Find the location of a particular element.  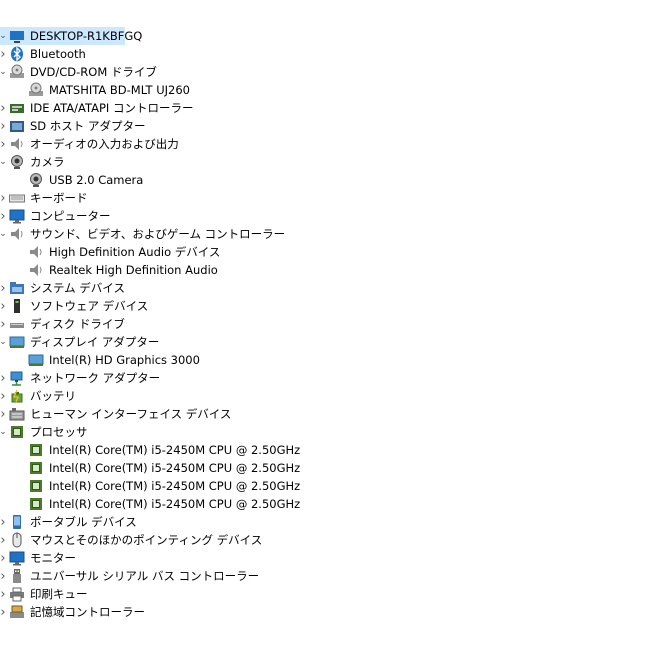

tree-item: › コンピューター is located at coordinates (331, 216).